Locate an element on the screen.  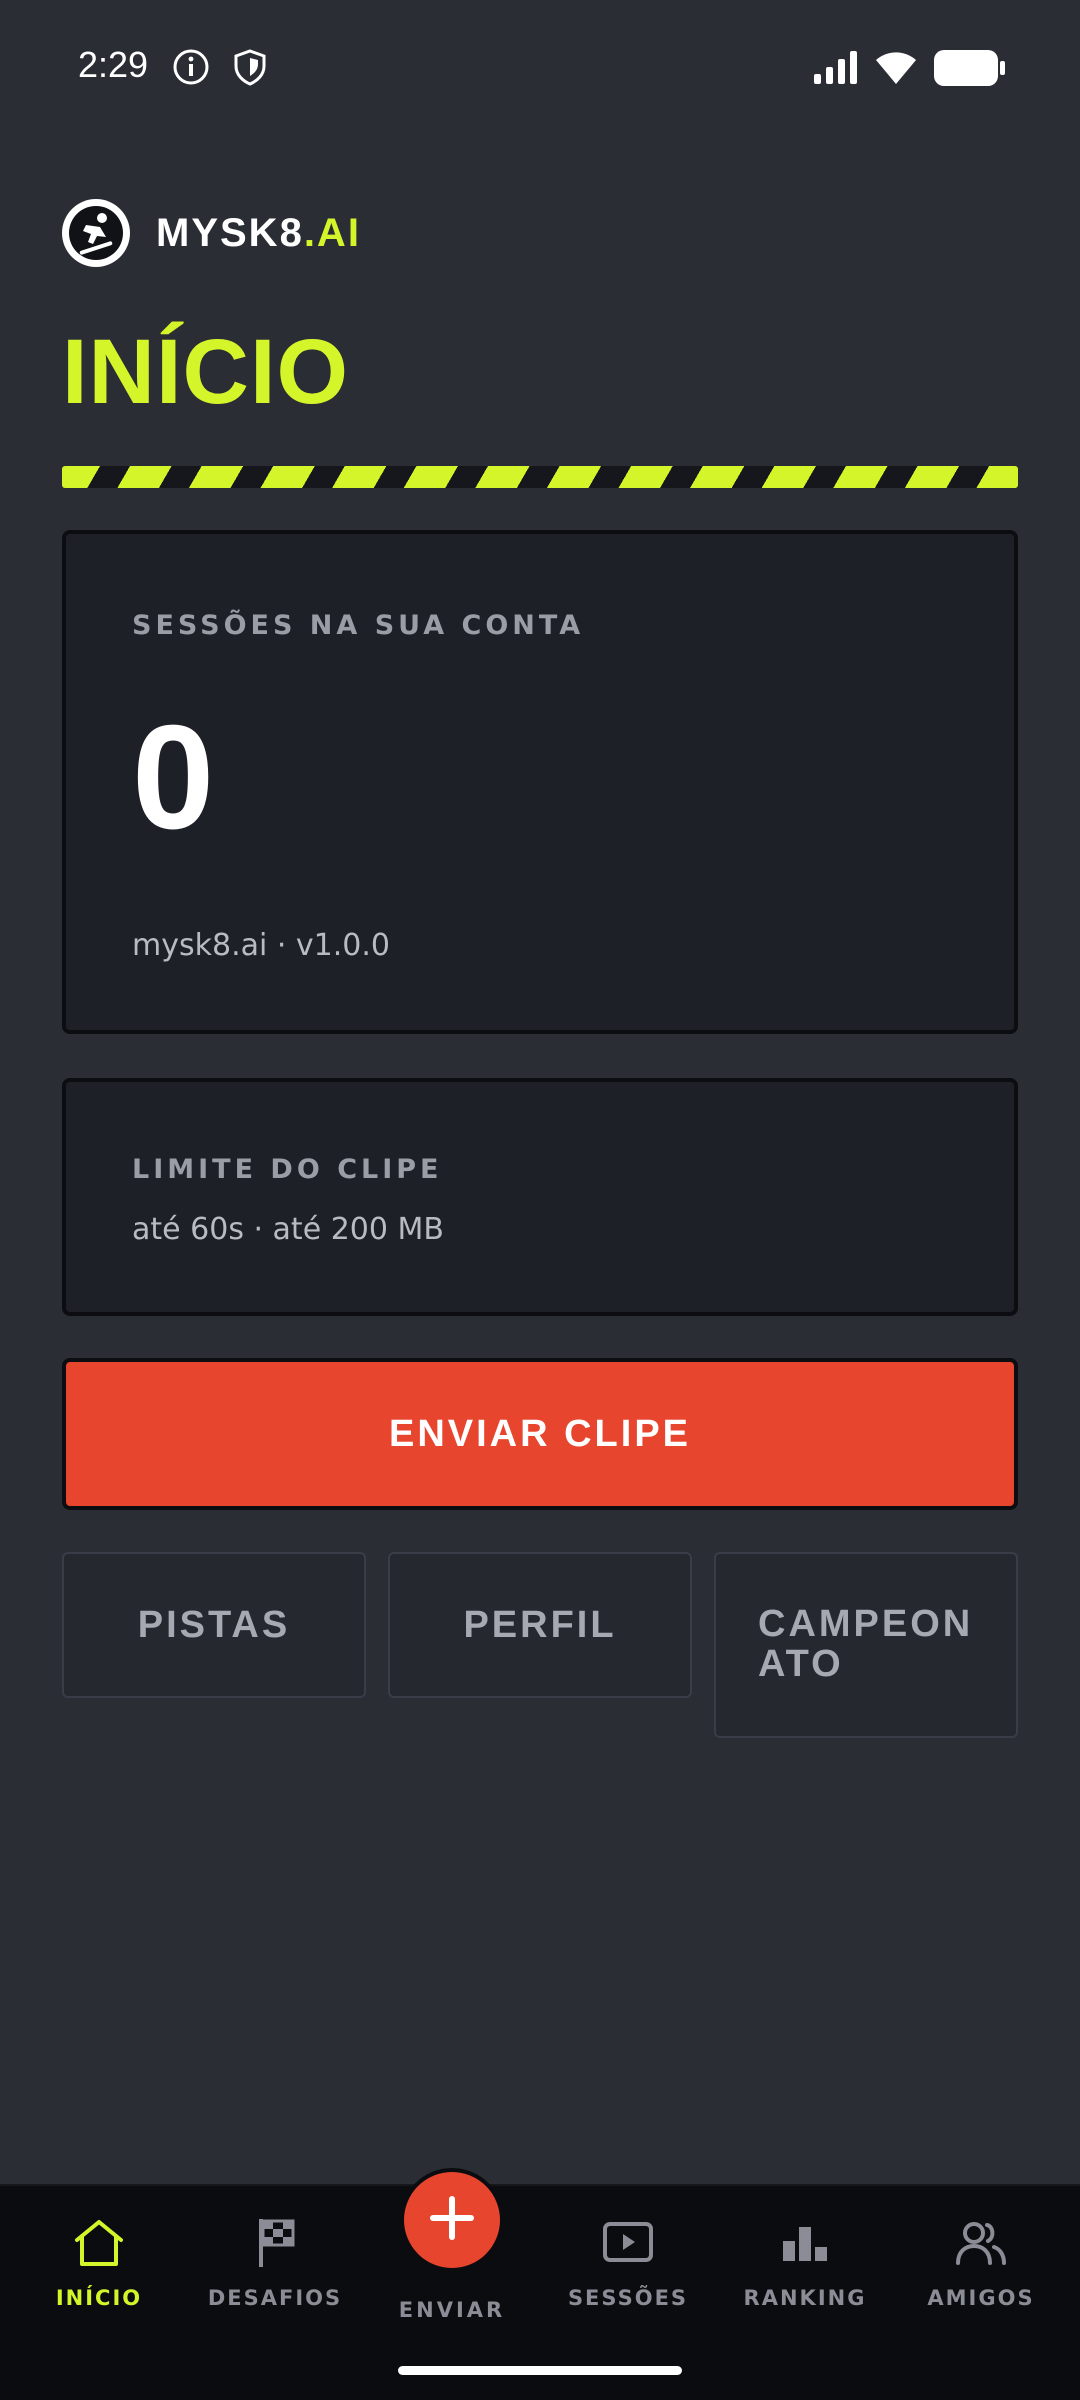
info-icon is located at coordinates (191, 69).